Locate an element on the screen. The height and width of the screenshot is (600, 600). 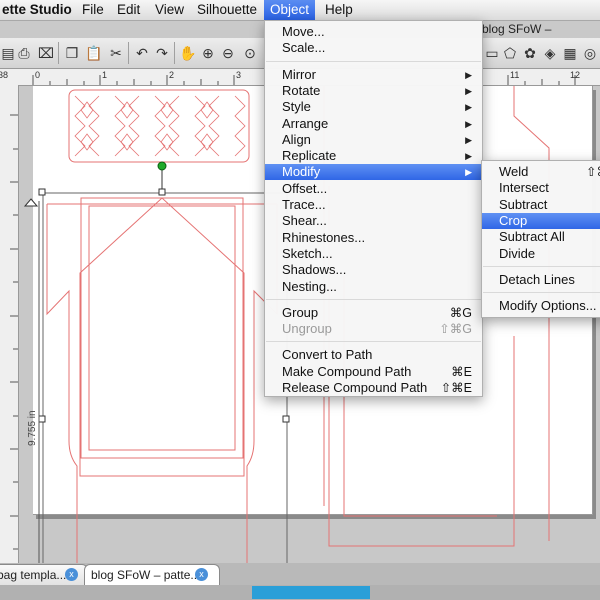
zoom-select-icon: ⊙ is located at coordinates (250, 53).